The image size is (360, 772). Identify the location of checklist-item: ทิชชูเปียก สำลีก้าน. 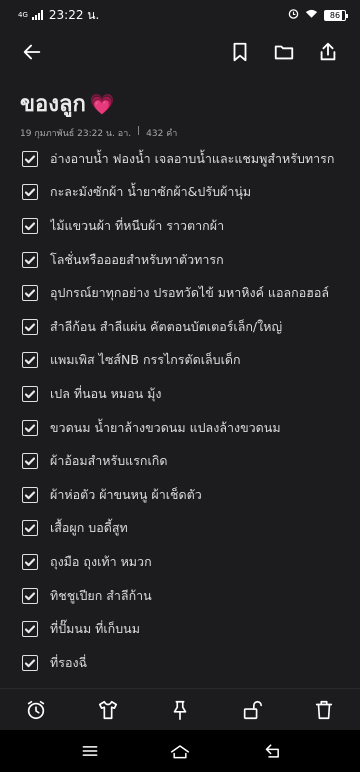
(187, 596).